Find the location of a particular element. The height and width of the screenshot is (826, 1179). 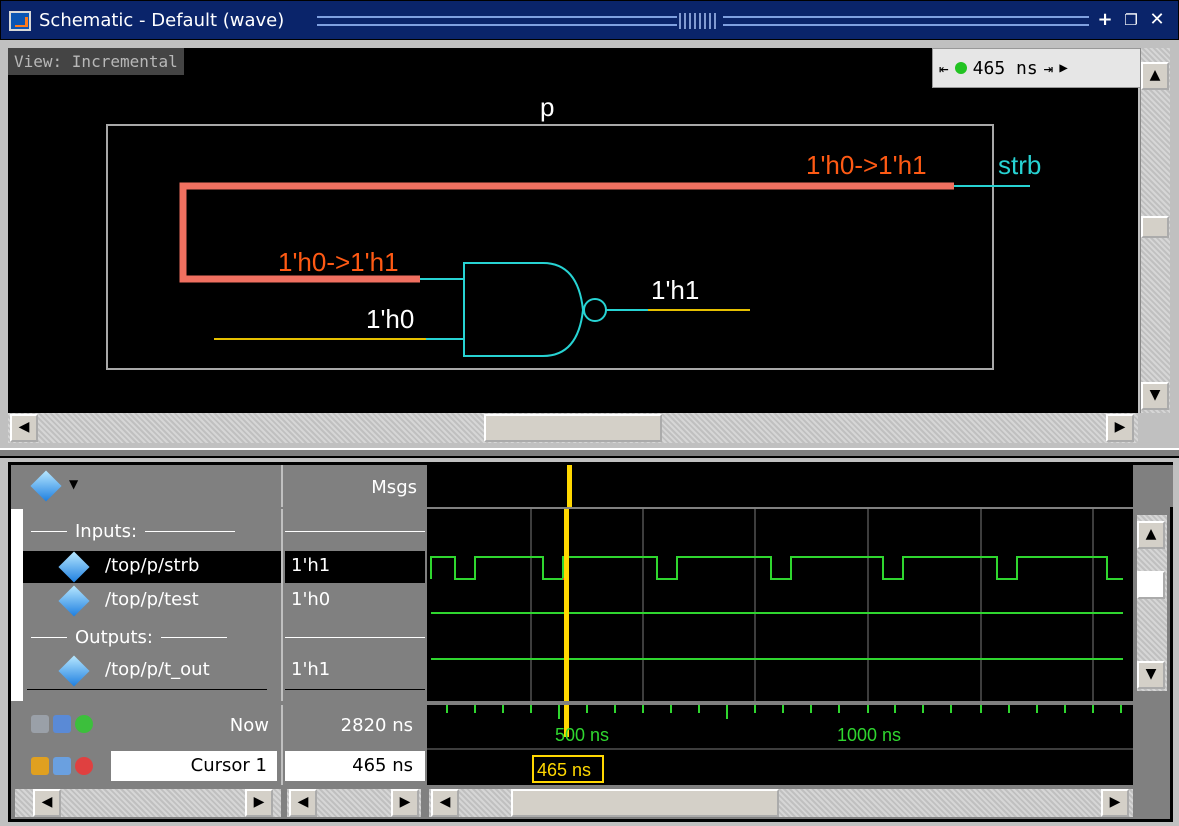

cursor-pane-names: Now Cursor 1 is located at coordinates (147, 745).